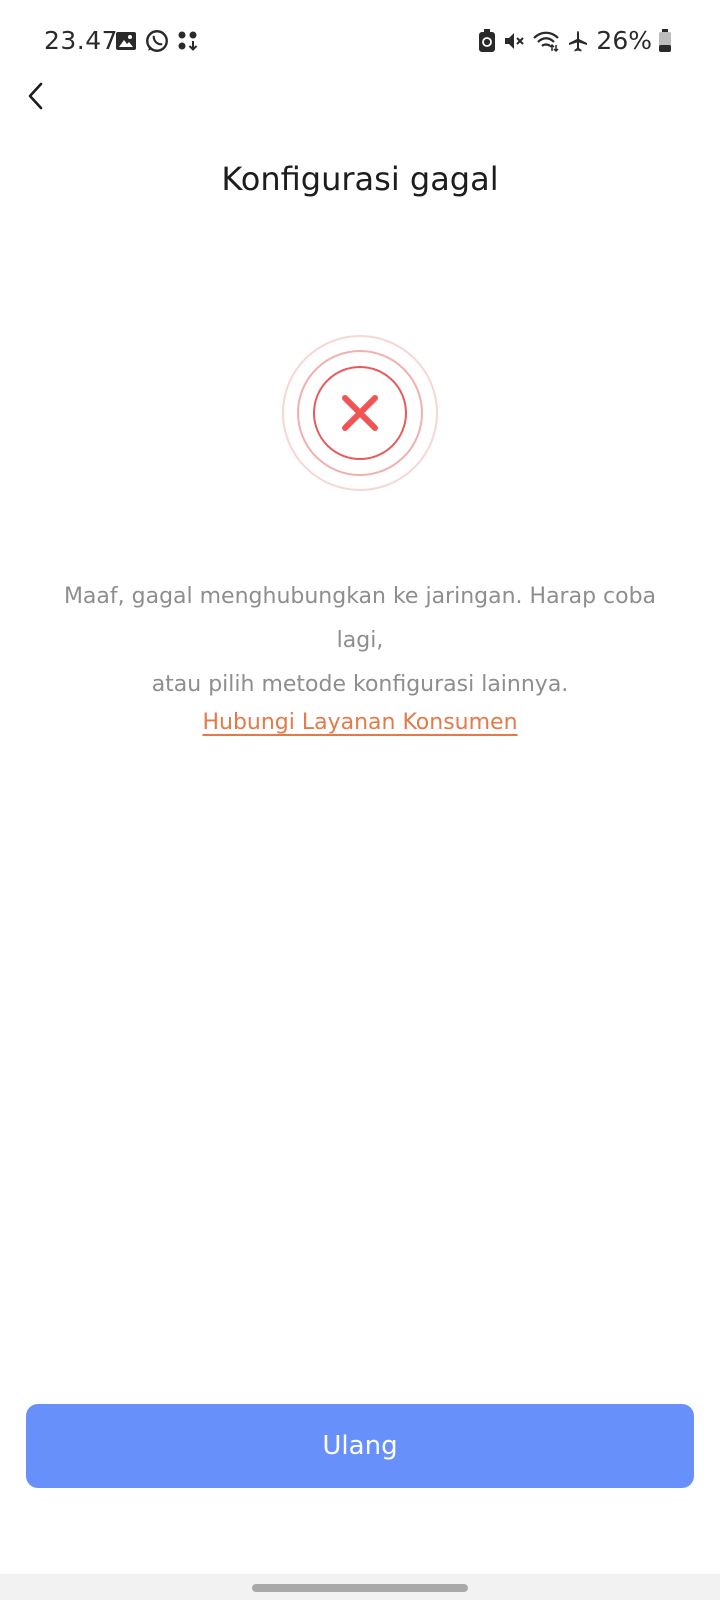  I want to click on battery-saver-icon, so click(487, 40).